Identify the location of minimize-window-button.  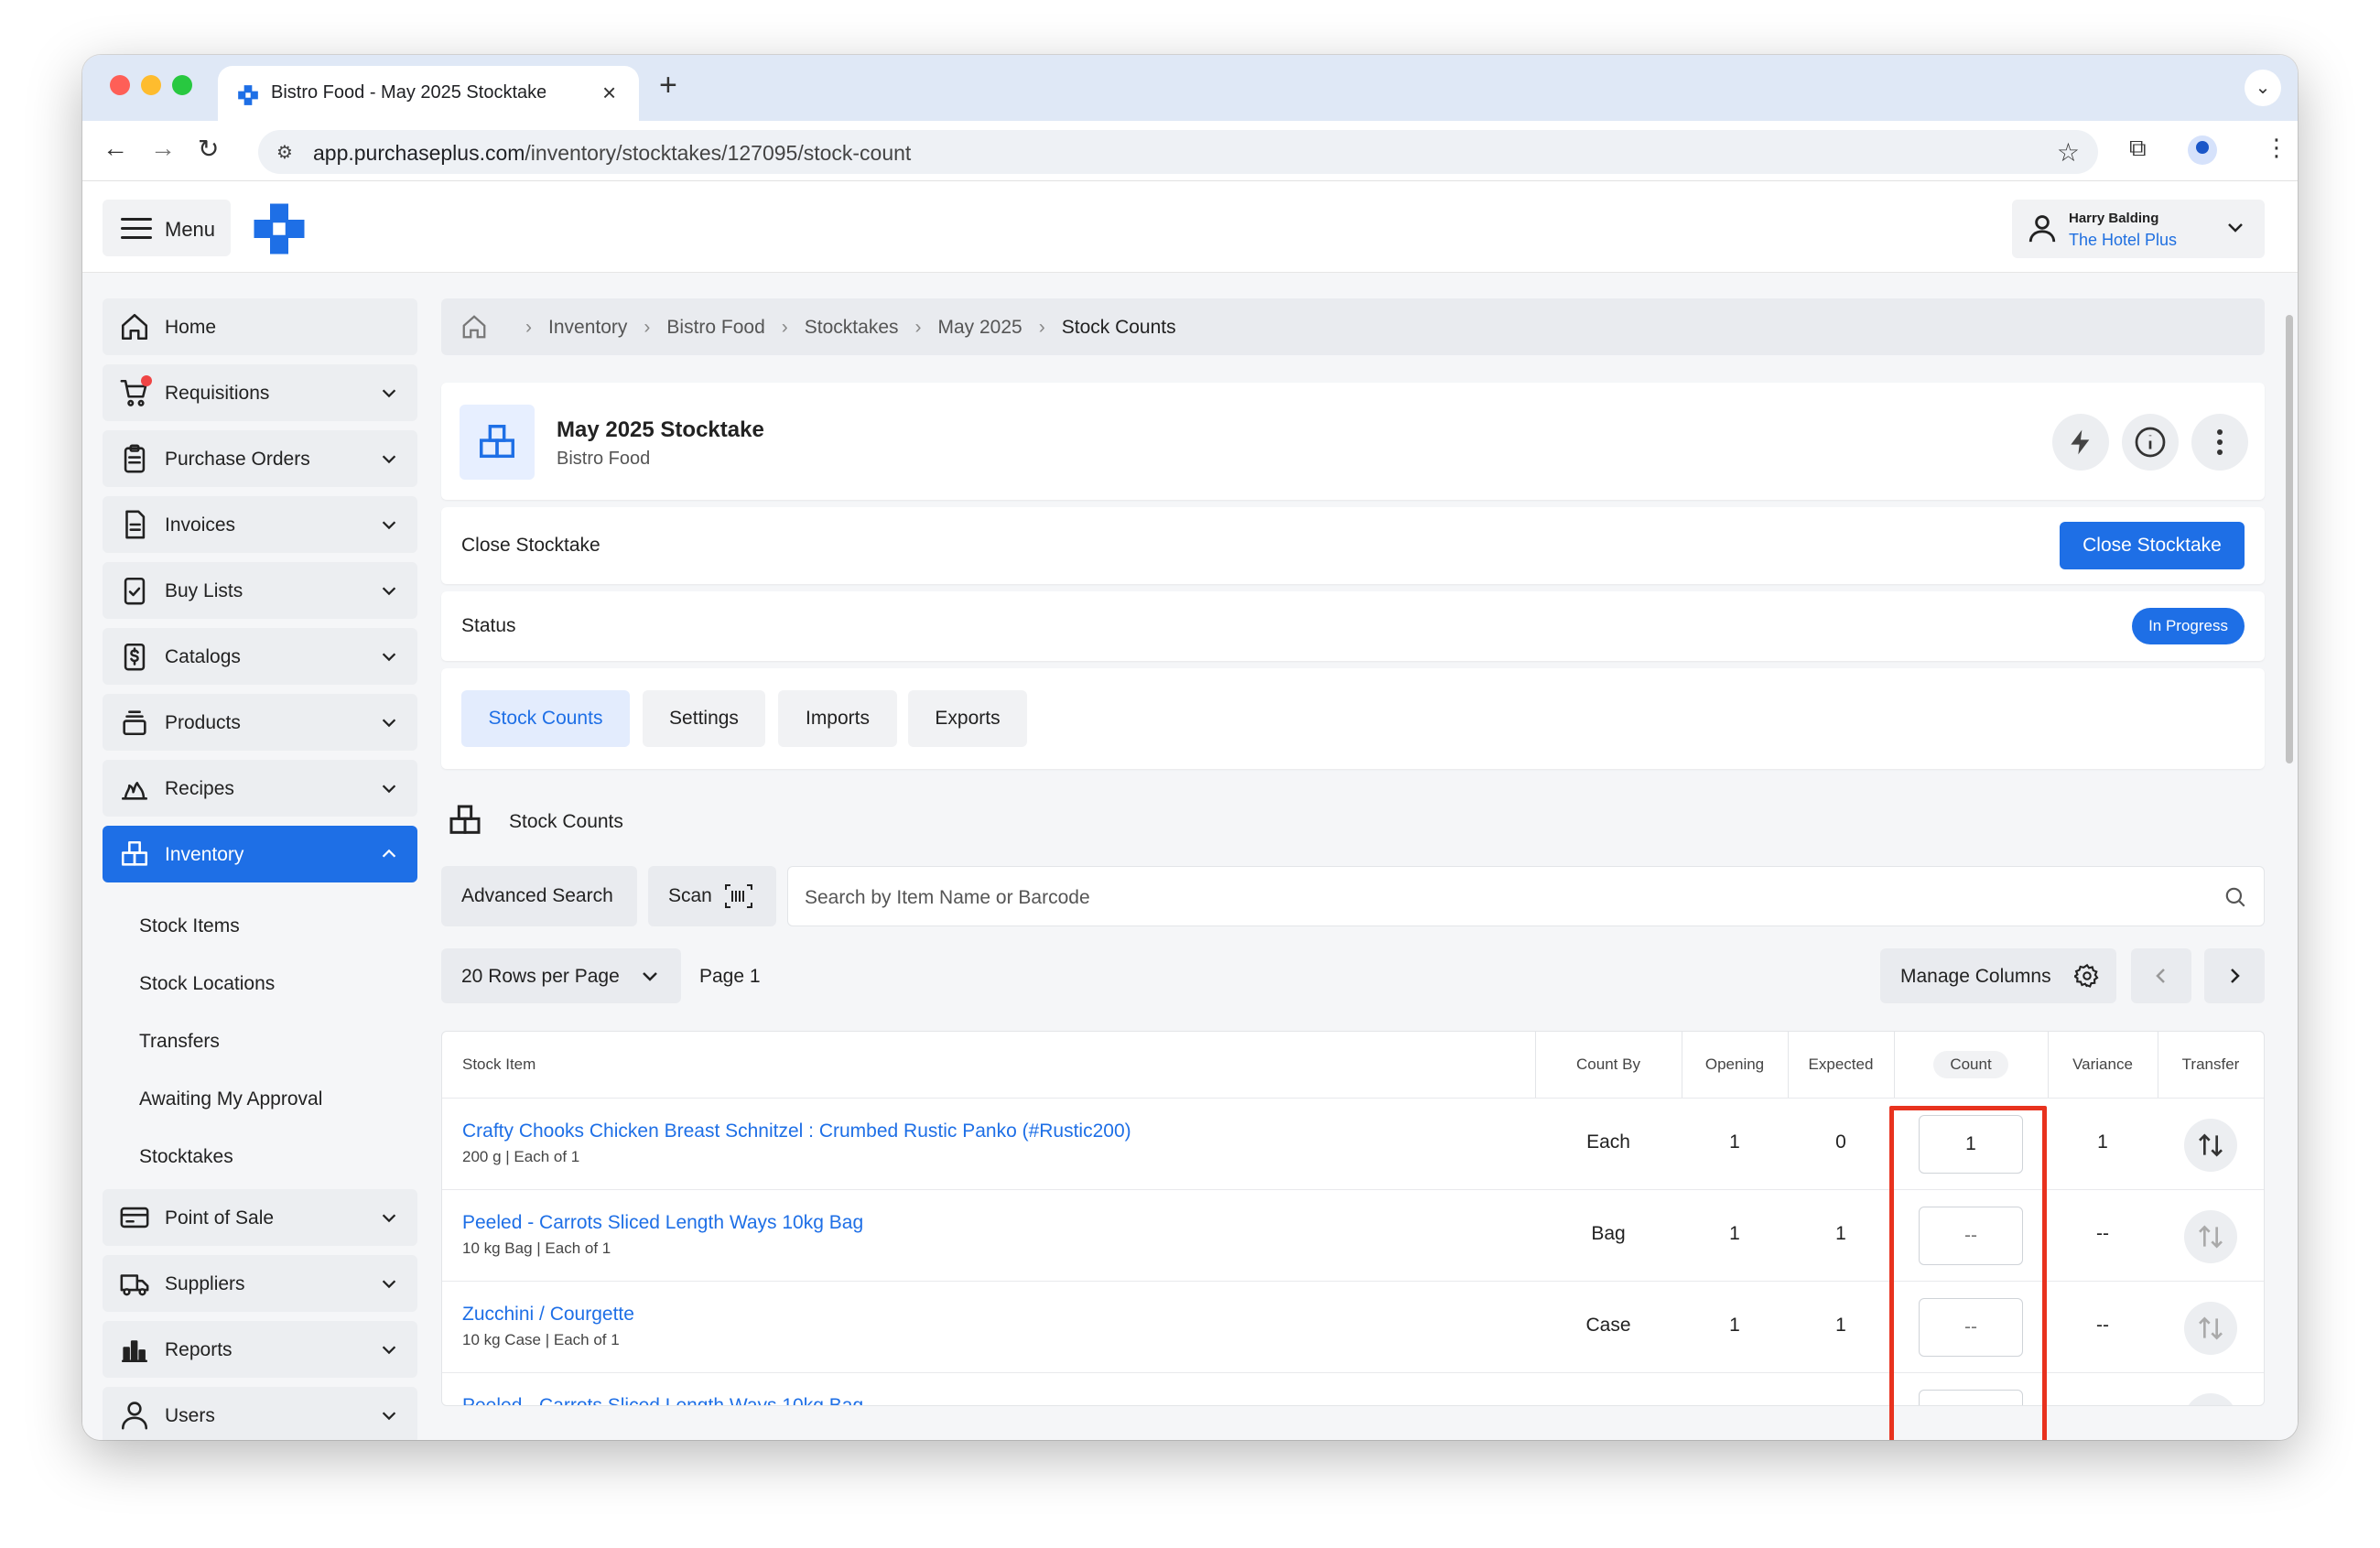
(151, 85).